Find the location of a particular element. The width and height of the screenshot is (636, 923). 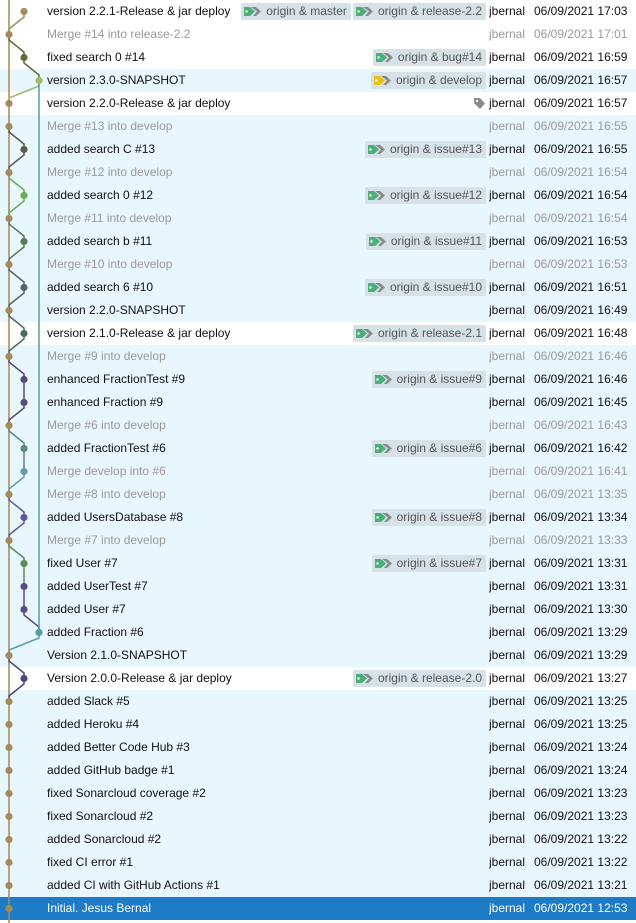

commit-message: fixed Sonarcloud #2 is located at coordinates (100, 816).